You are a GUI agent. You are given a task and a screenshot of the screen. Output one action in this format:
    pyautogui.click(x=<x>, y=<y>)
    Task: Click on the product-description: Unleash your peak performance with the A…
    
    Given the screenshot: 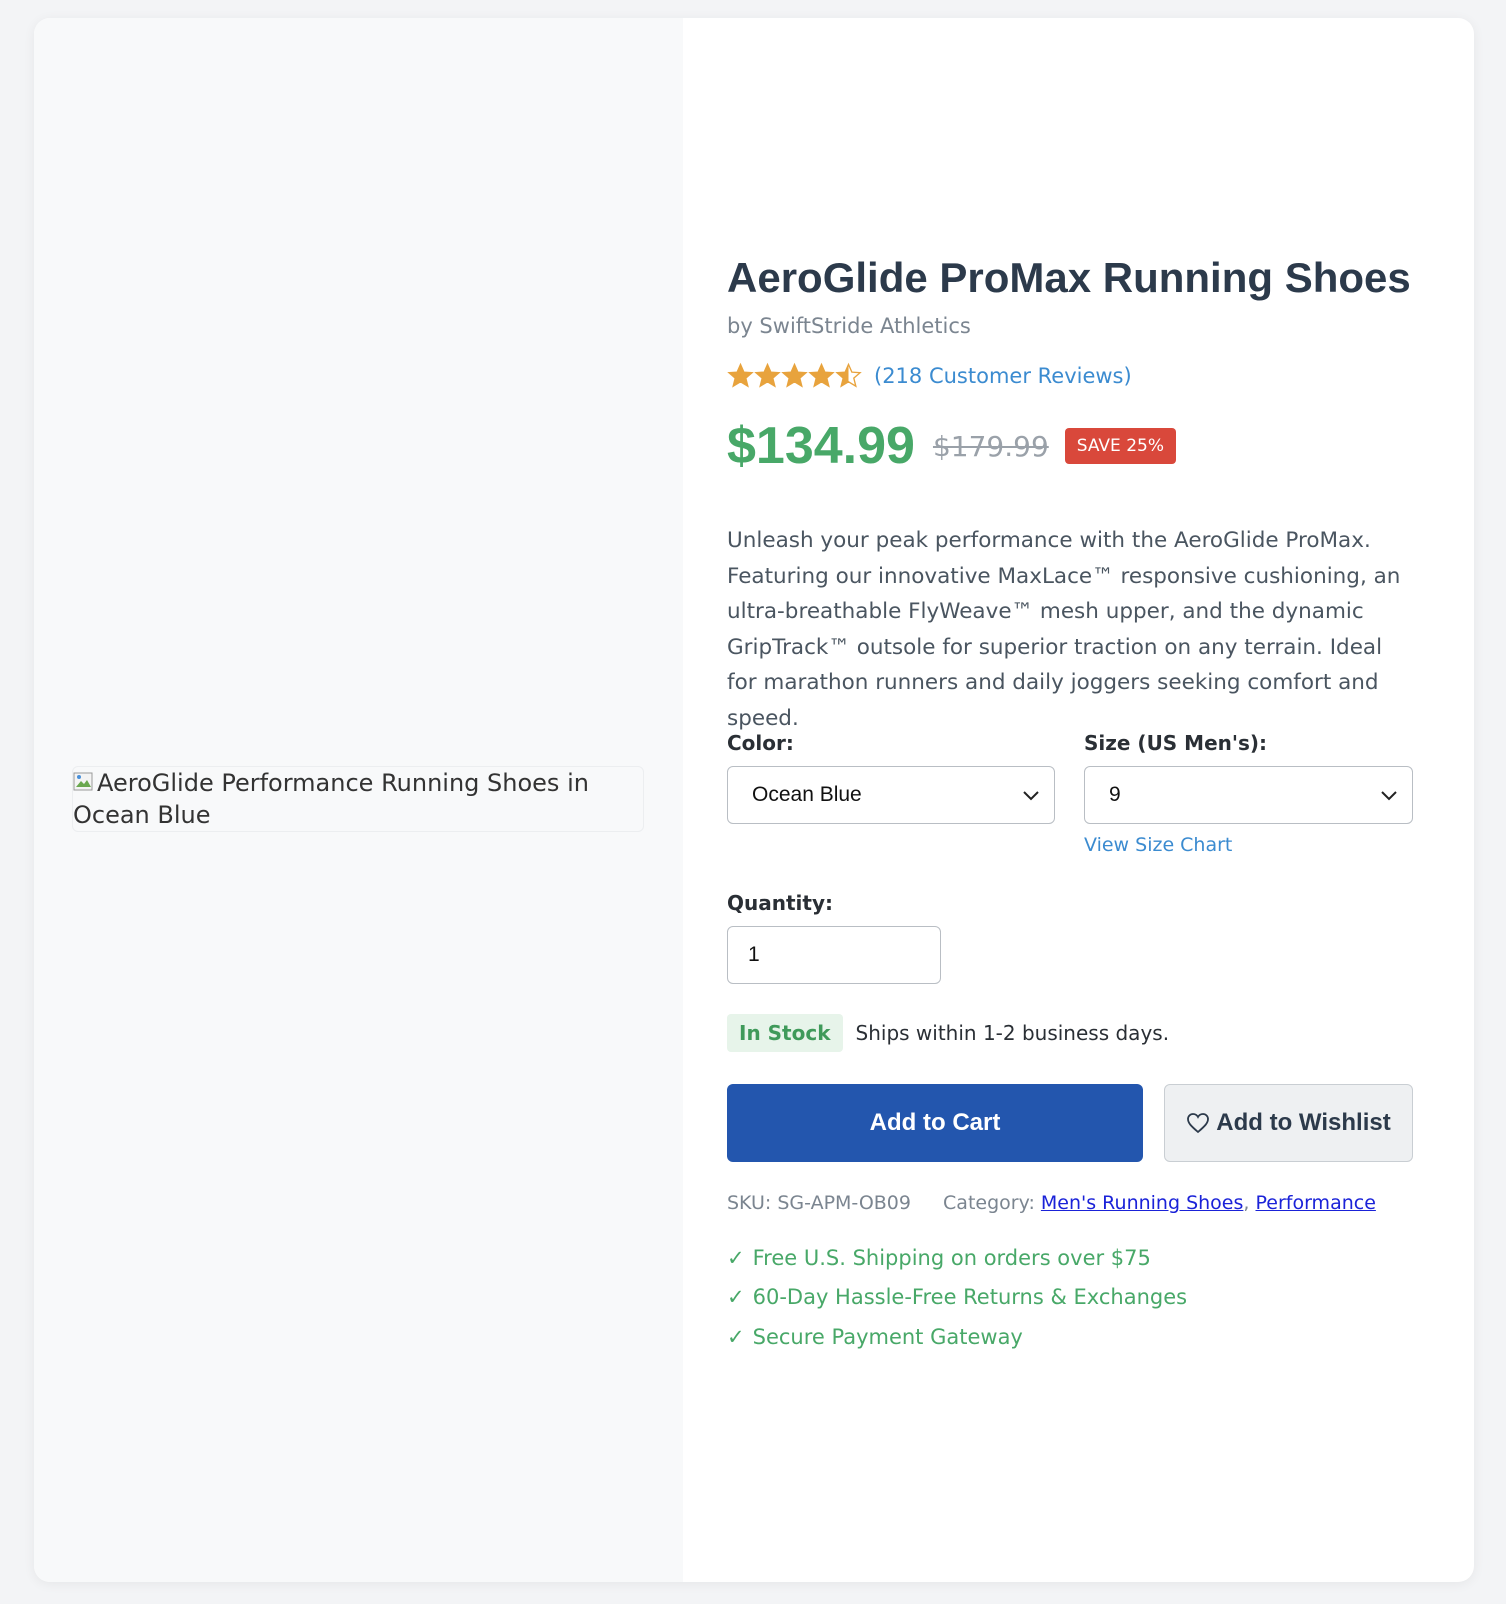 What is the action you would take?
    pyautogui.click(x=1064, y=629)
    